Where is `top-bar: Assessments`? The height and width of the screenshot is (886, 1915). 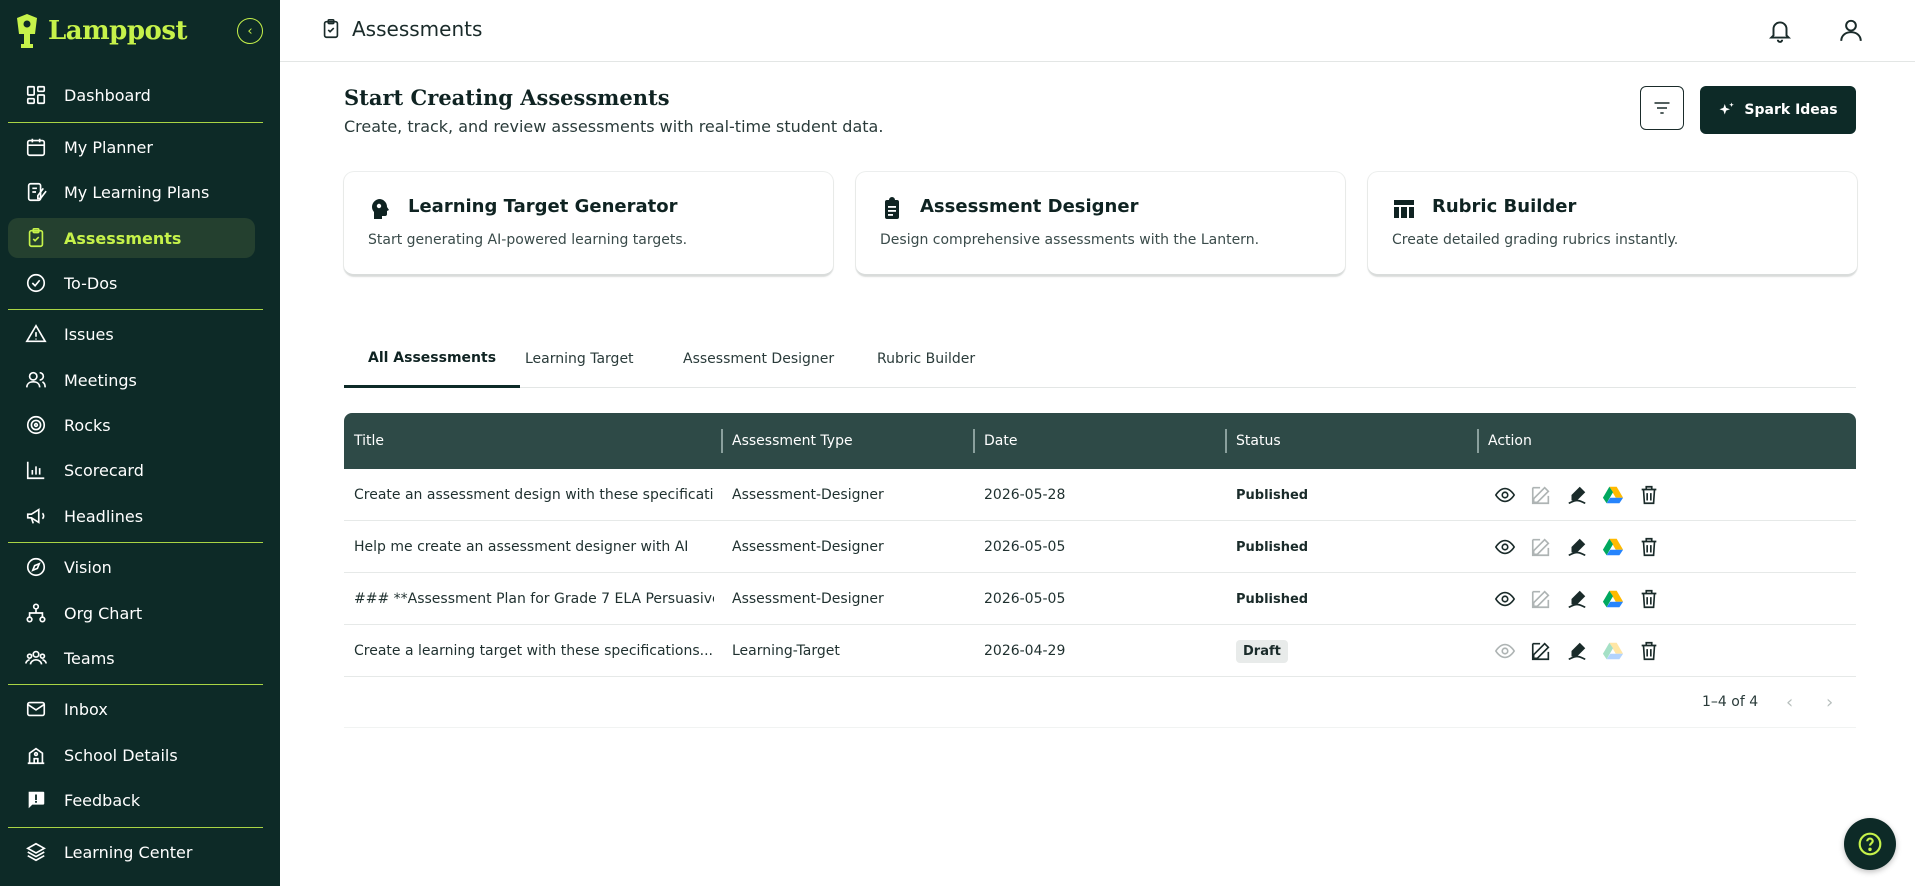 top-bar: Assessments is located at coordinates (1097, 31).